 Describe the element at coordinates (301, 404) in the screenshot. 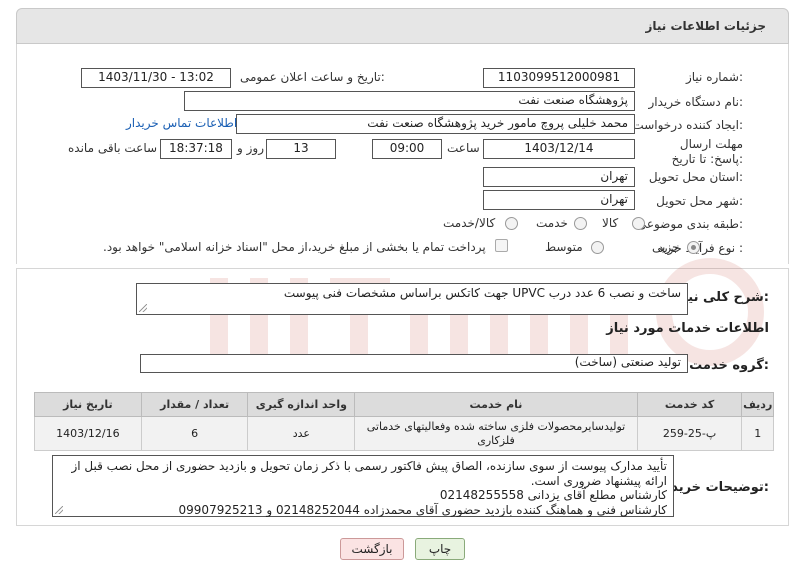

I see `col-unit: واحد اندازه گیری` at that location.